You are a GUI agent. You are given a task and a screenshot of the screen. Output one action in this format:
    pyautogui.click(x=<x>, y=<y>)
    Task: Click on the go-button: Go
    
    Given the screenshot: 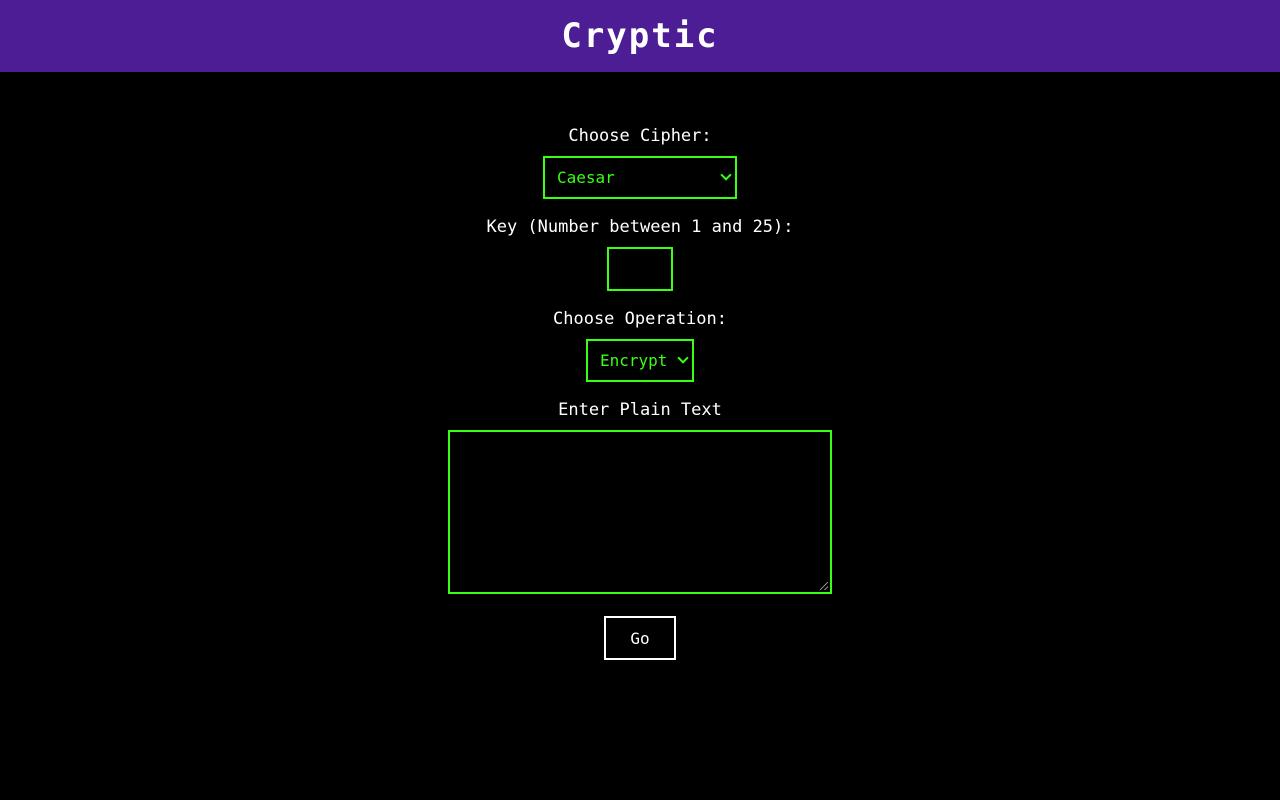 What is the action you would take?
    pyautogui.click(x=640, y=638)
    